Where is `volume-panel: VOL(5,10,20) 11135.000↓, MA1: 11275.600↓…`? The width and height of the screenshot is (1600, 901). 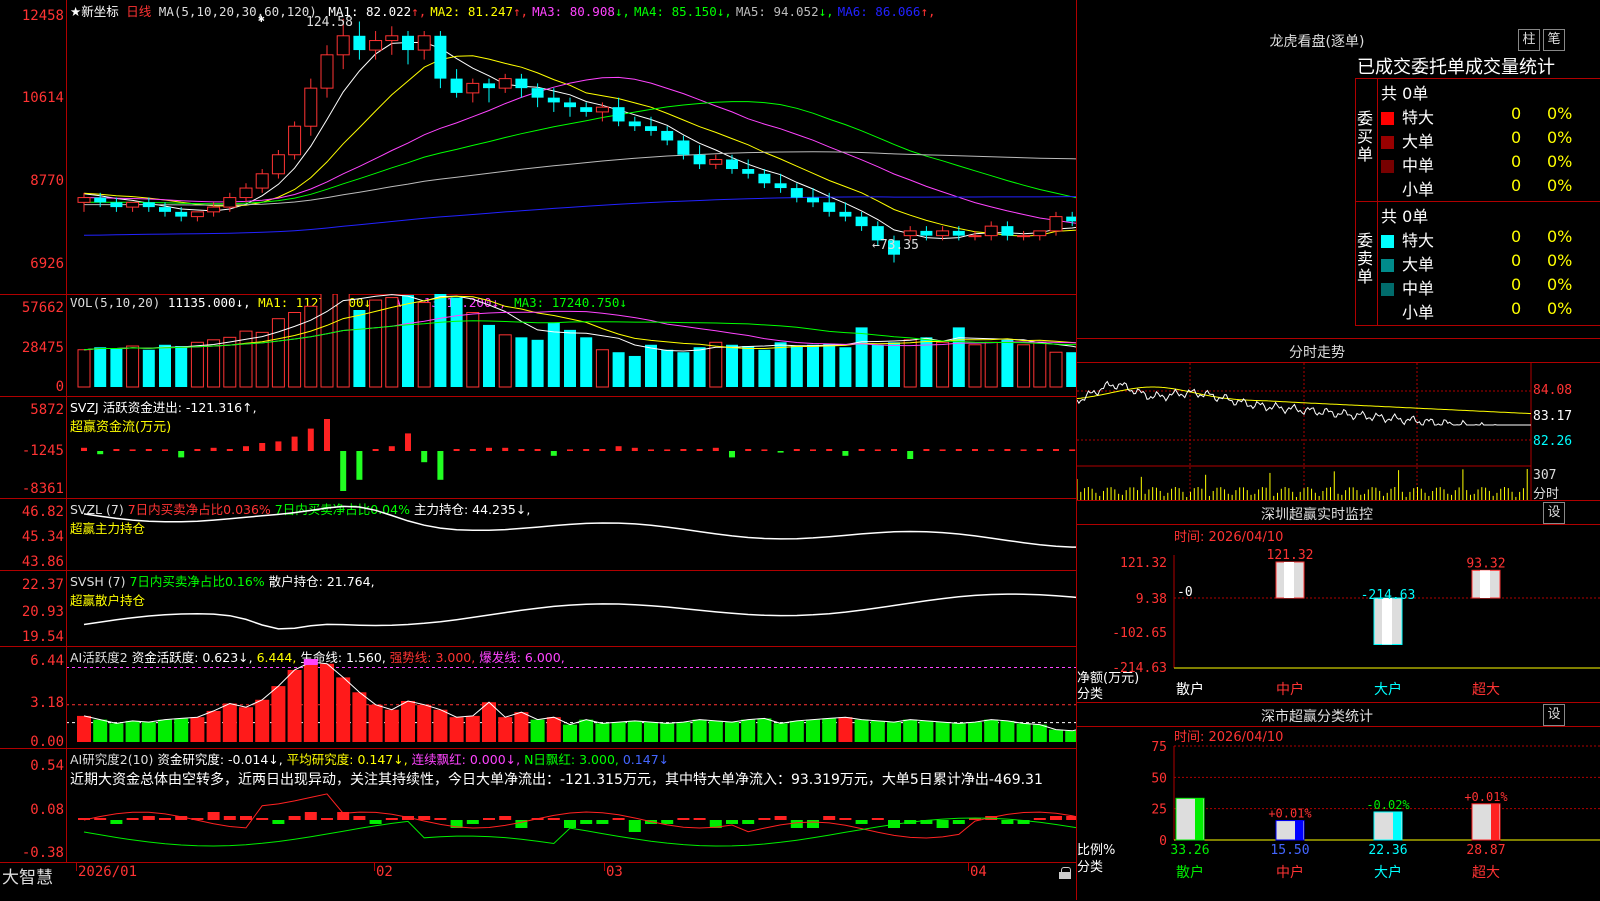 volume-panel: VOL(5,10,20) 11135.000↓, MA1: 11275.600↓… is located at coordinates (538, 345).